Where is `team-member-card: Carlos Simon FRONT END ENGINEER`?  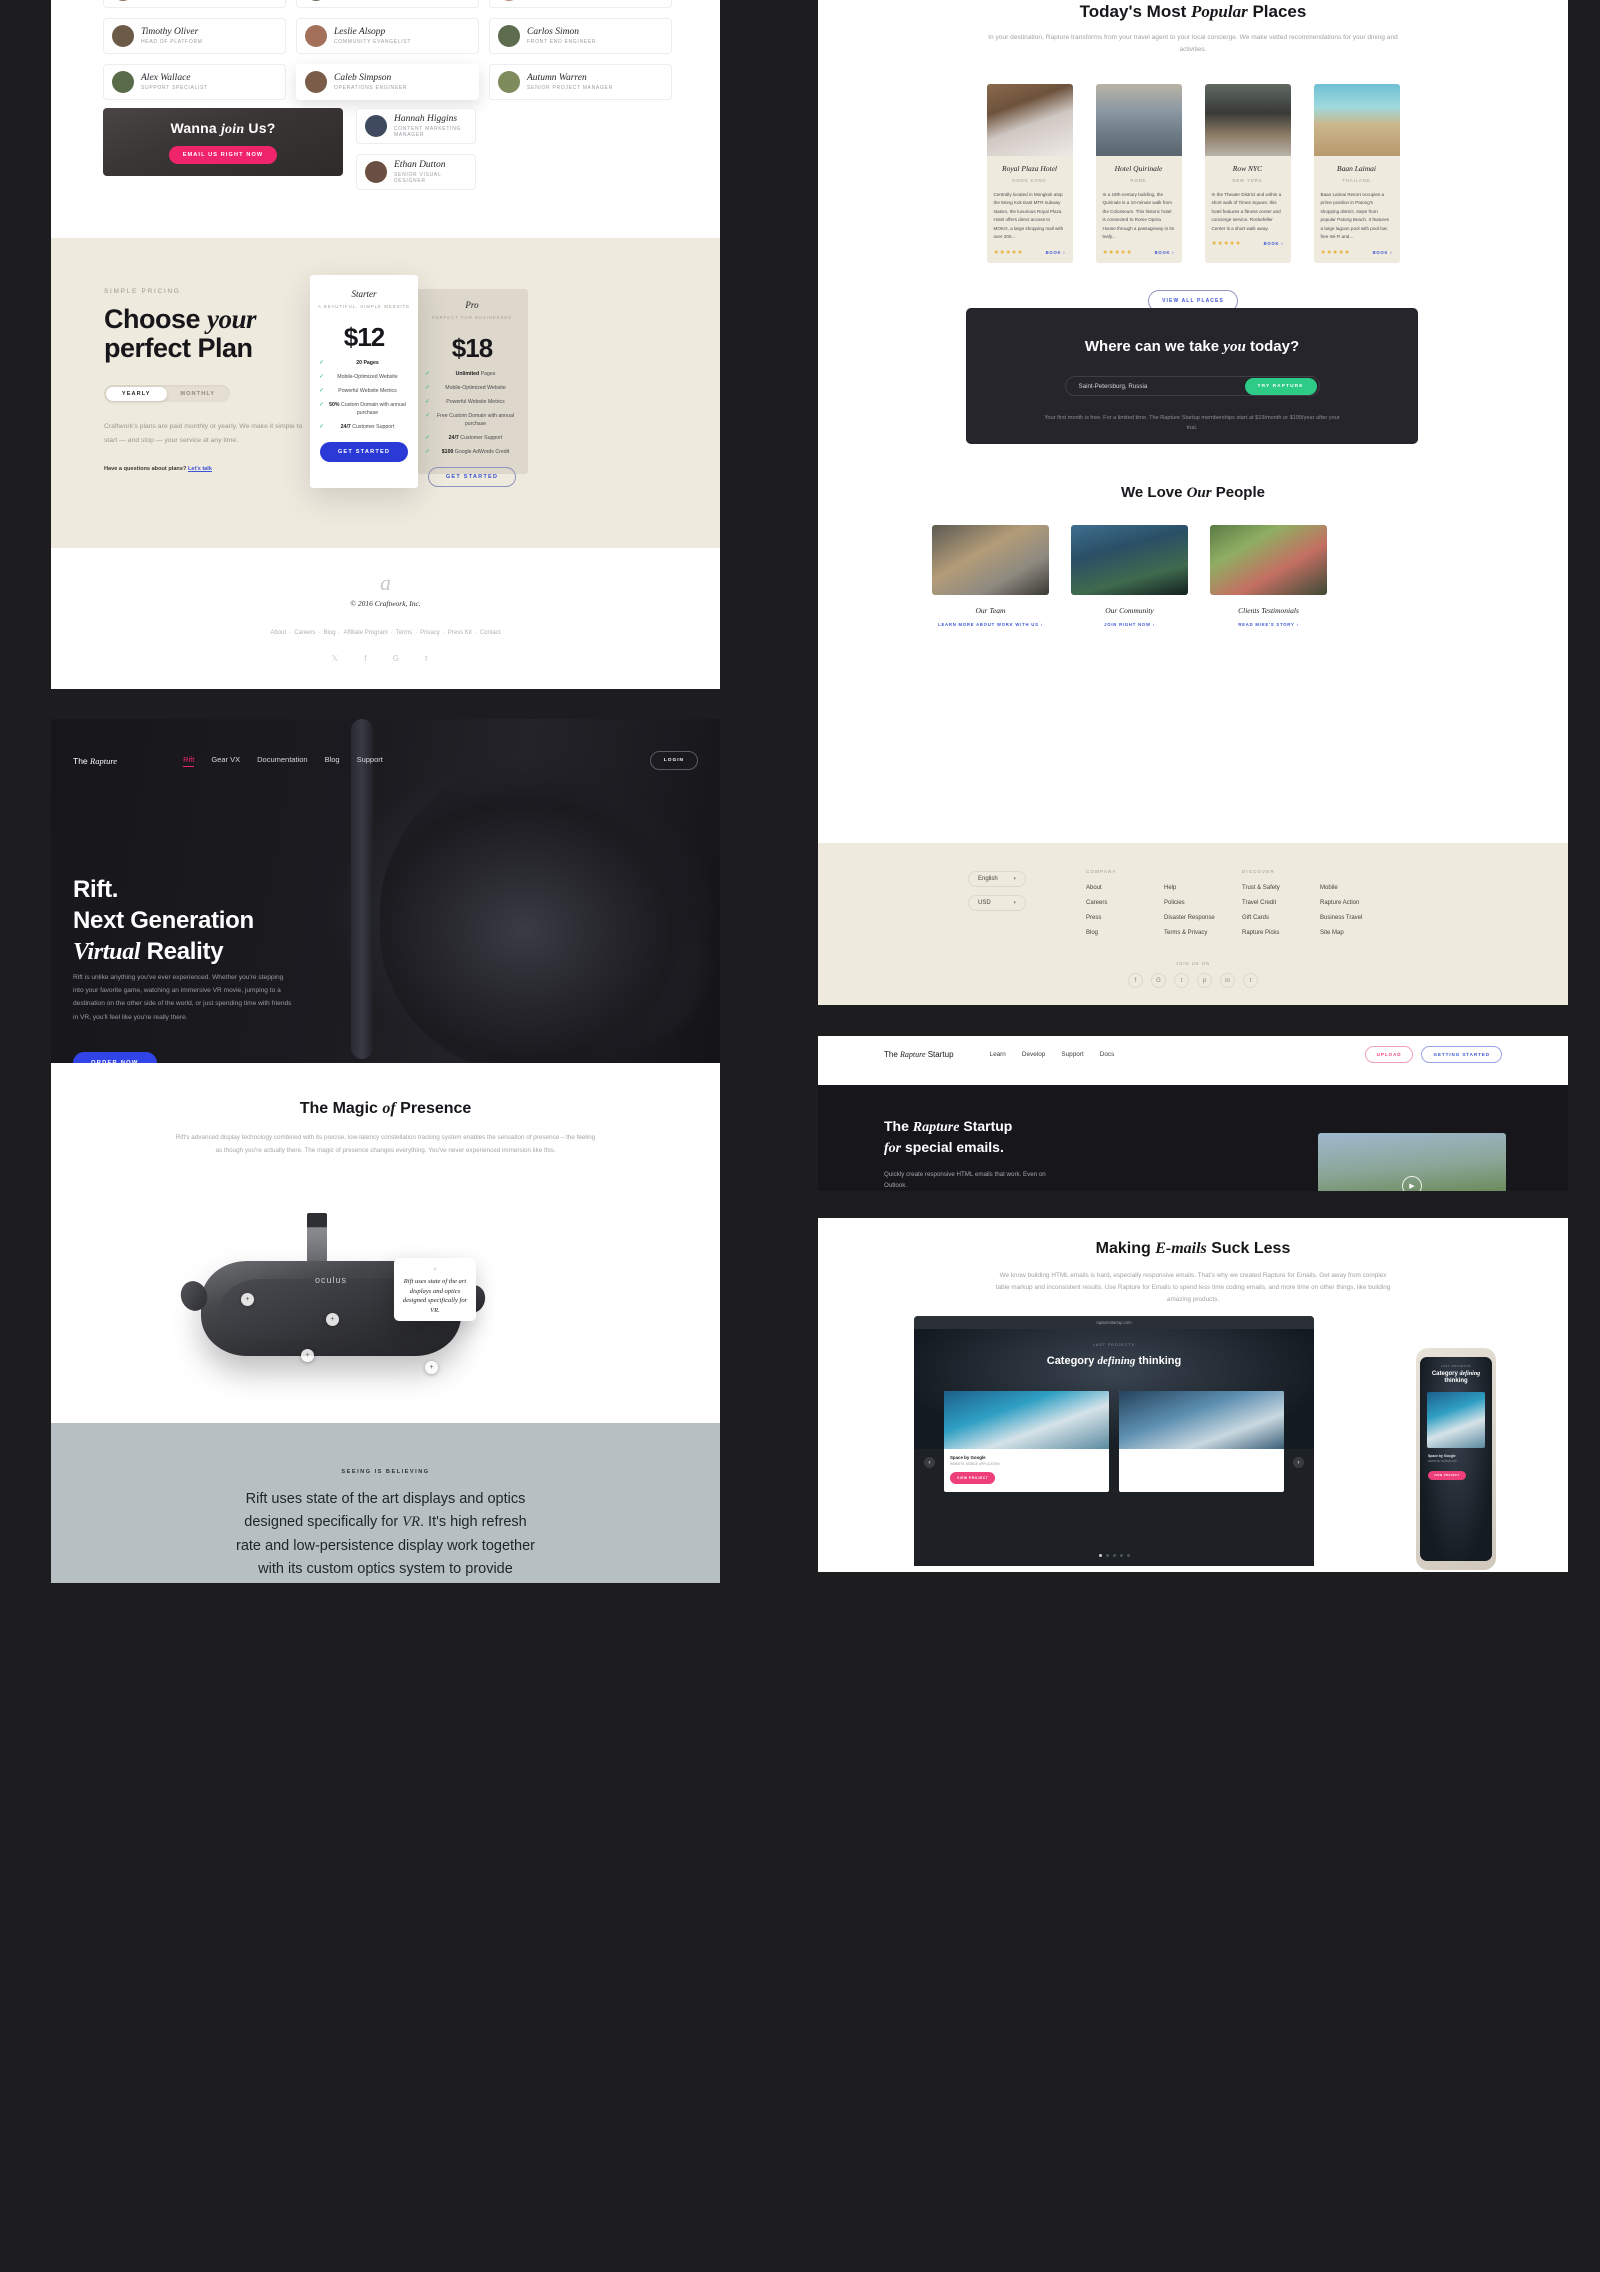
team-member-card: Carlos Simon FRONT END ENGINEER is located at coordinates (580, 36).